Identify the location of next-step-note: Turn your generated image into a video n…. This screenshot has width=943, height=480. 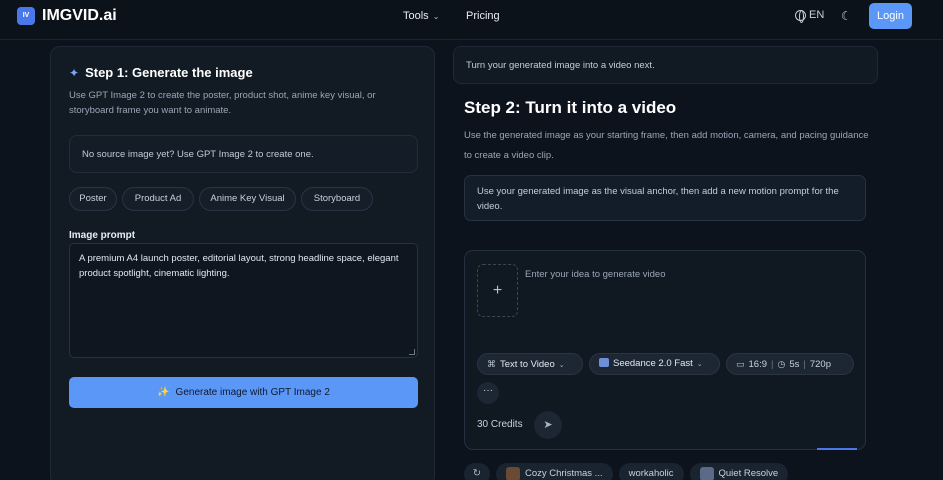
(665, 65).